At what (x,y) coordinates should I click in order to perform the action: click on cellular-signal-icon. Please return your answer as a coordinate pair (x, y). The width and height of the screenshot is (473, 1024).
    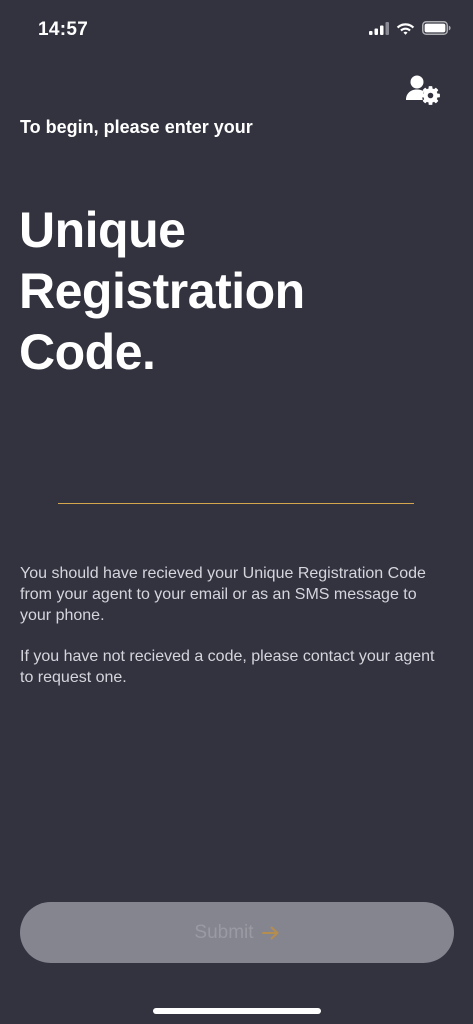
    Looking at the image, I should click on (379, 28).